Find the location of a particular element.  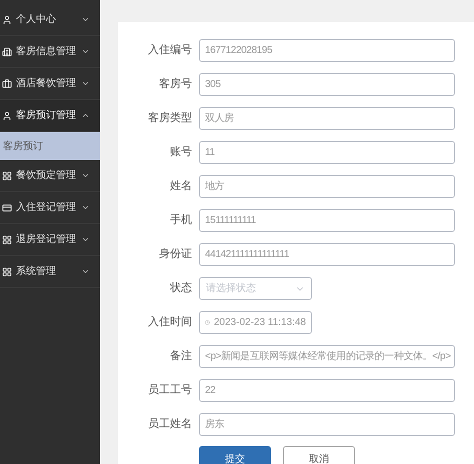

status-dropdown: 请选择状态 is located at coordinates (255, 288).